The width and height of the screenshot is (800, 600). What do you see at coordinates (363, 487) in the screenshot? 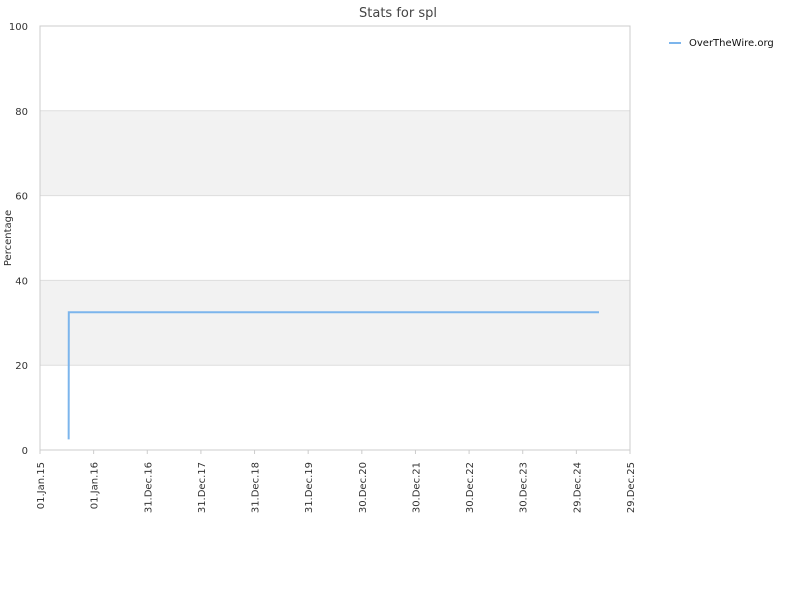
I see `x-tick-label: 30.Dec.20` at bounding box center [363, 487].